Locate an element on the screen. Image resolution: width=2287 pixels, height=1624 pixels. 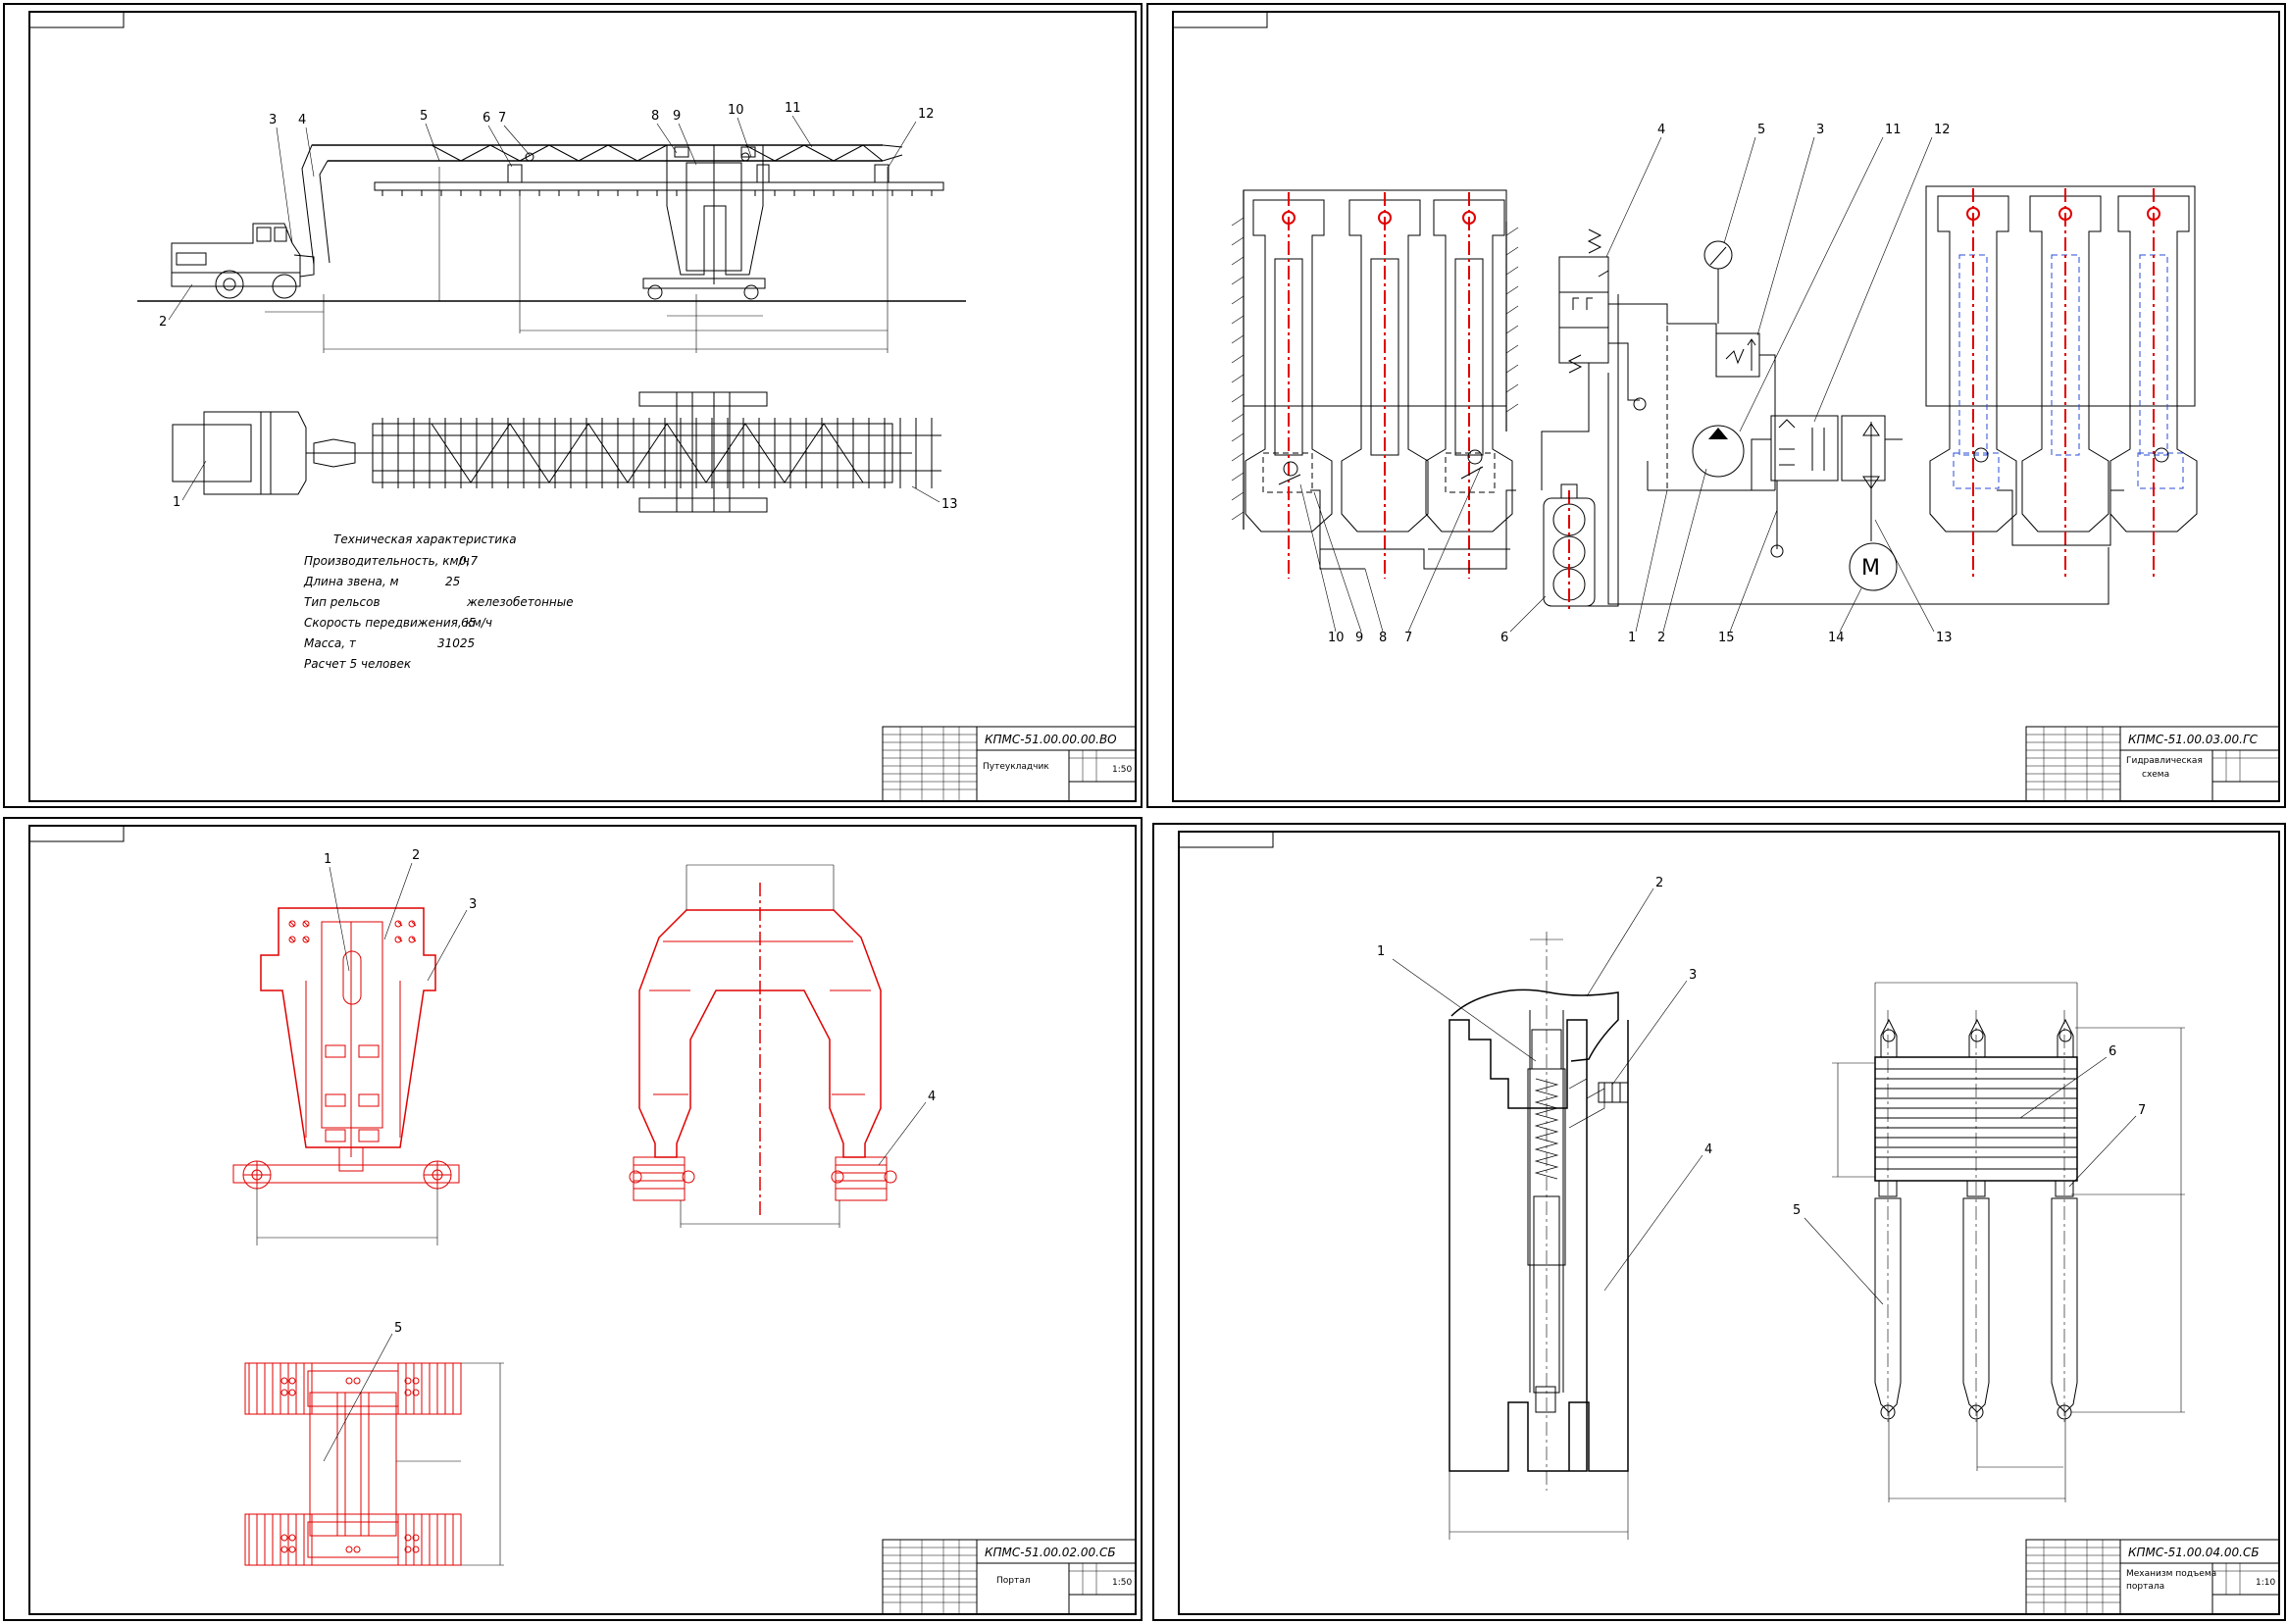
sheet-4-scale: 1:10 is located at coordinates (2265, 1583).